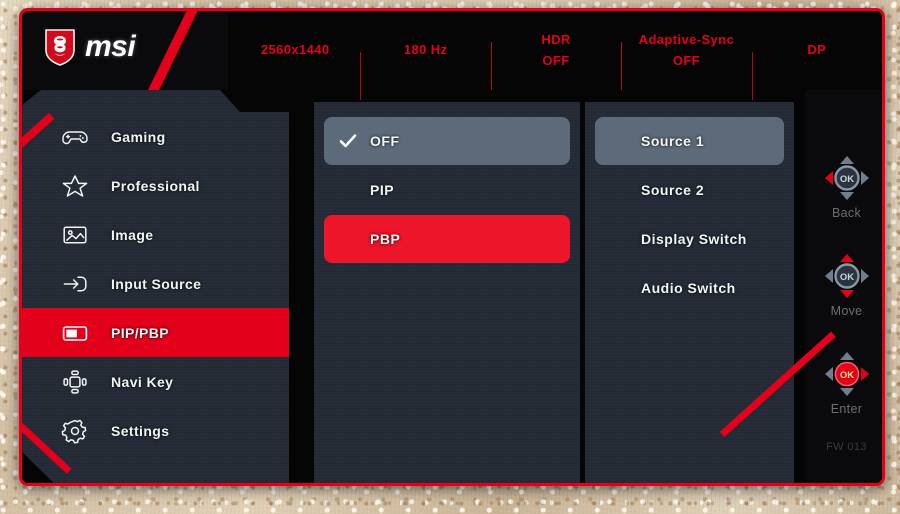  I want to click on navi-hint-enter: OK Enter, so click(843, 382).